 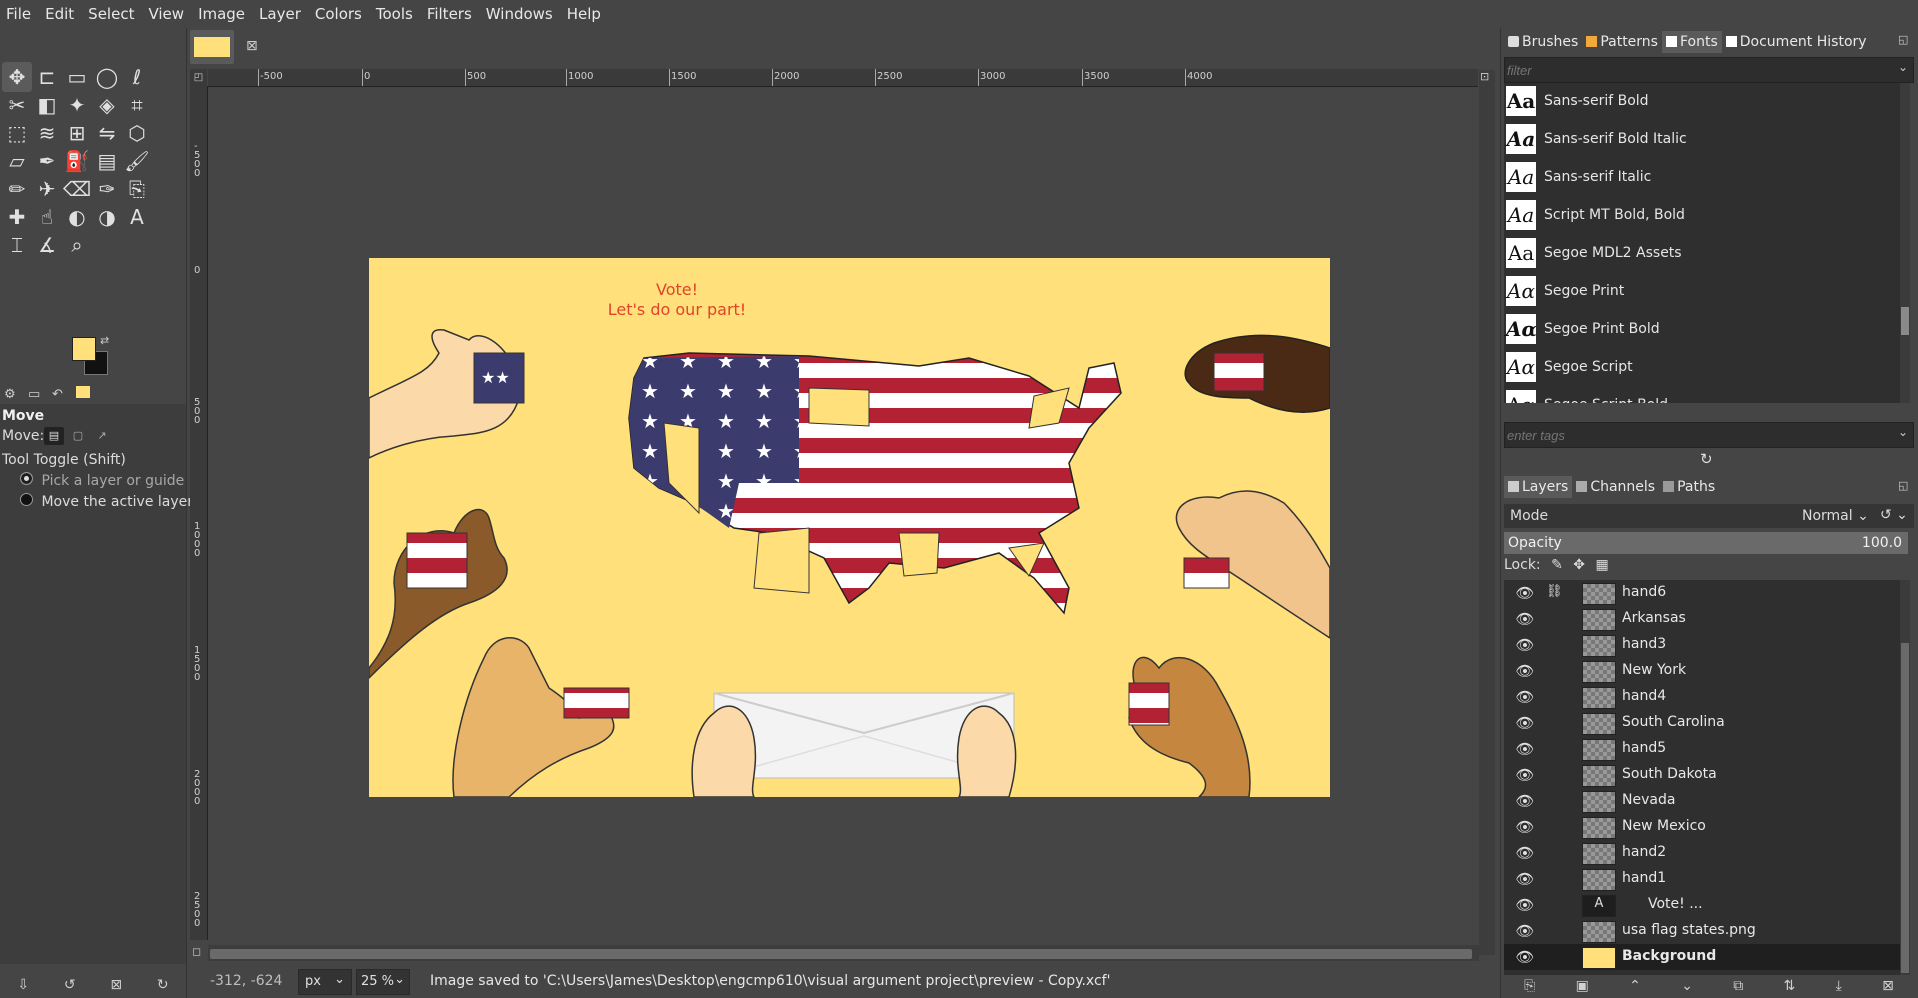 I want to click on horizontal-ruler: -500 0 500 1000 1500 2000 2500 3000 3500 4000, so click(x=843, y=78).